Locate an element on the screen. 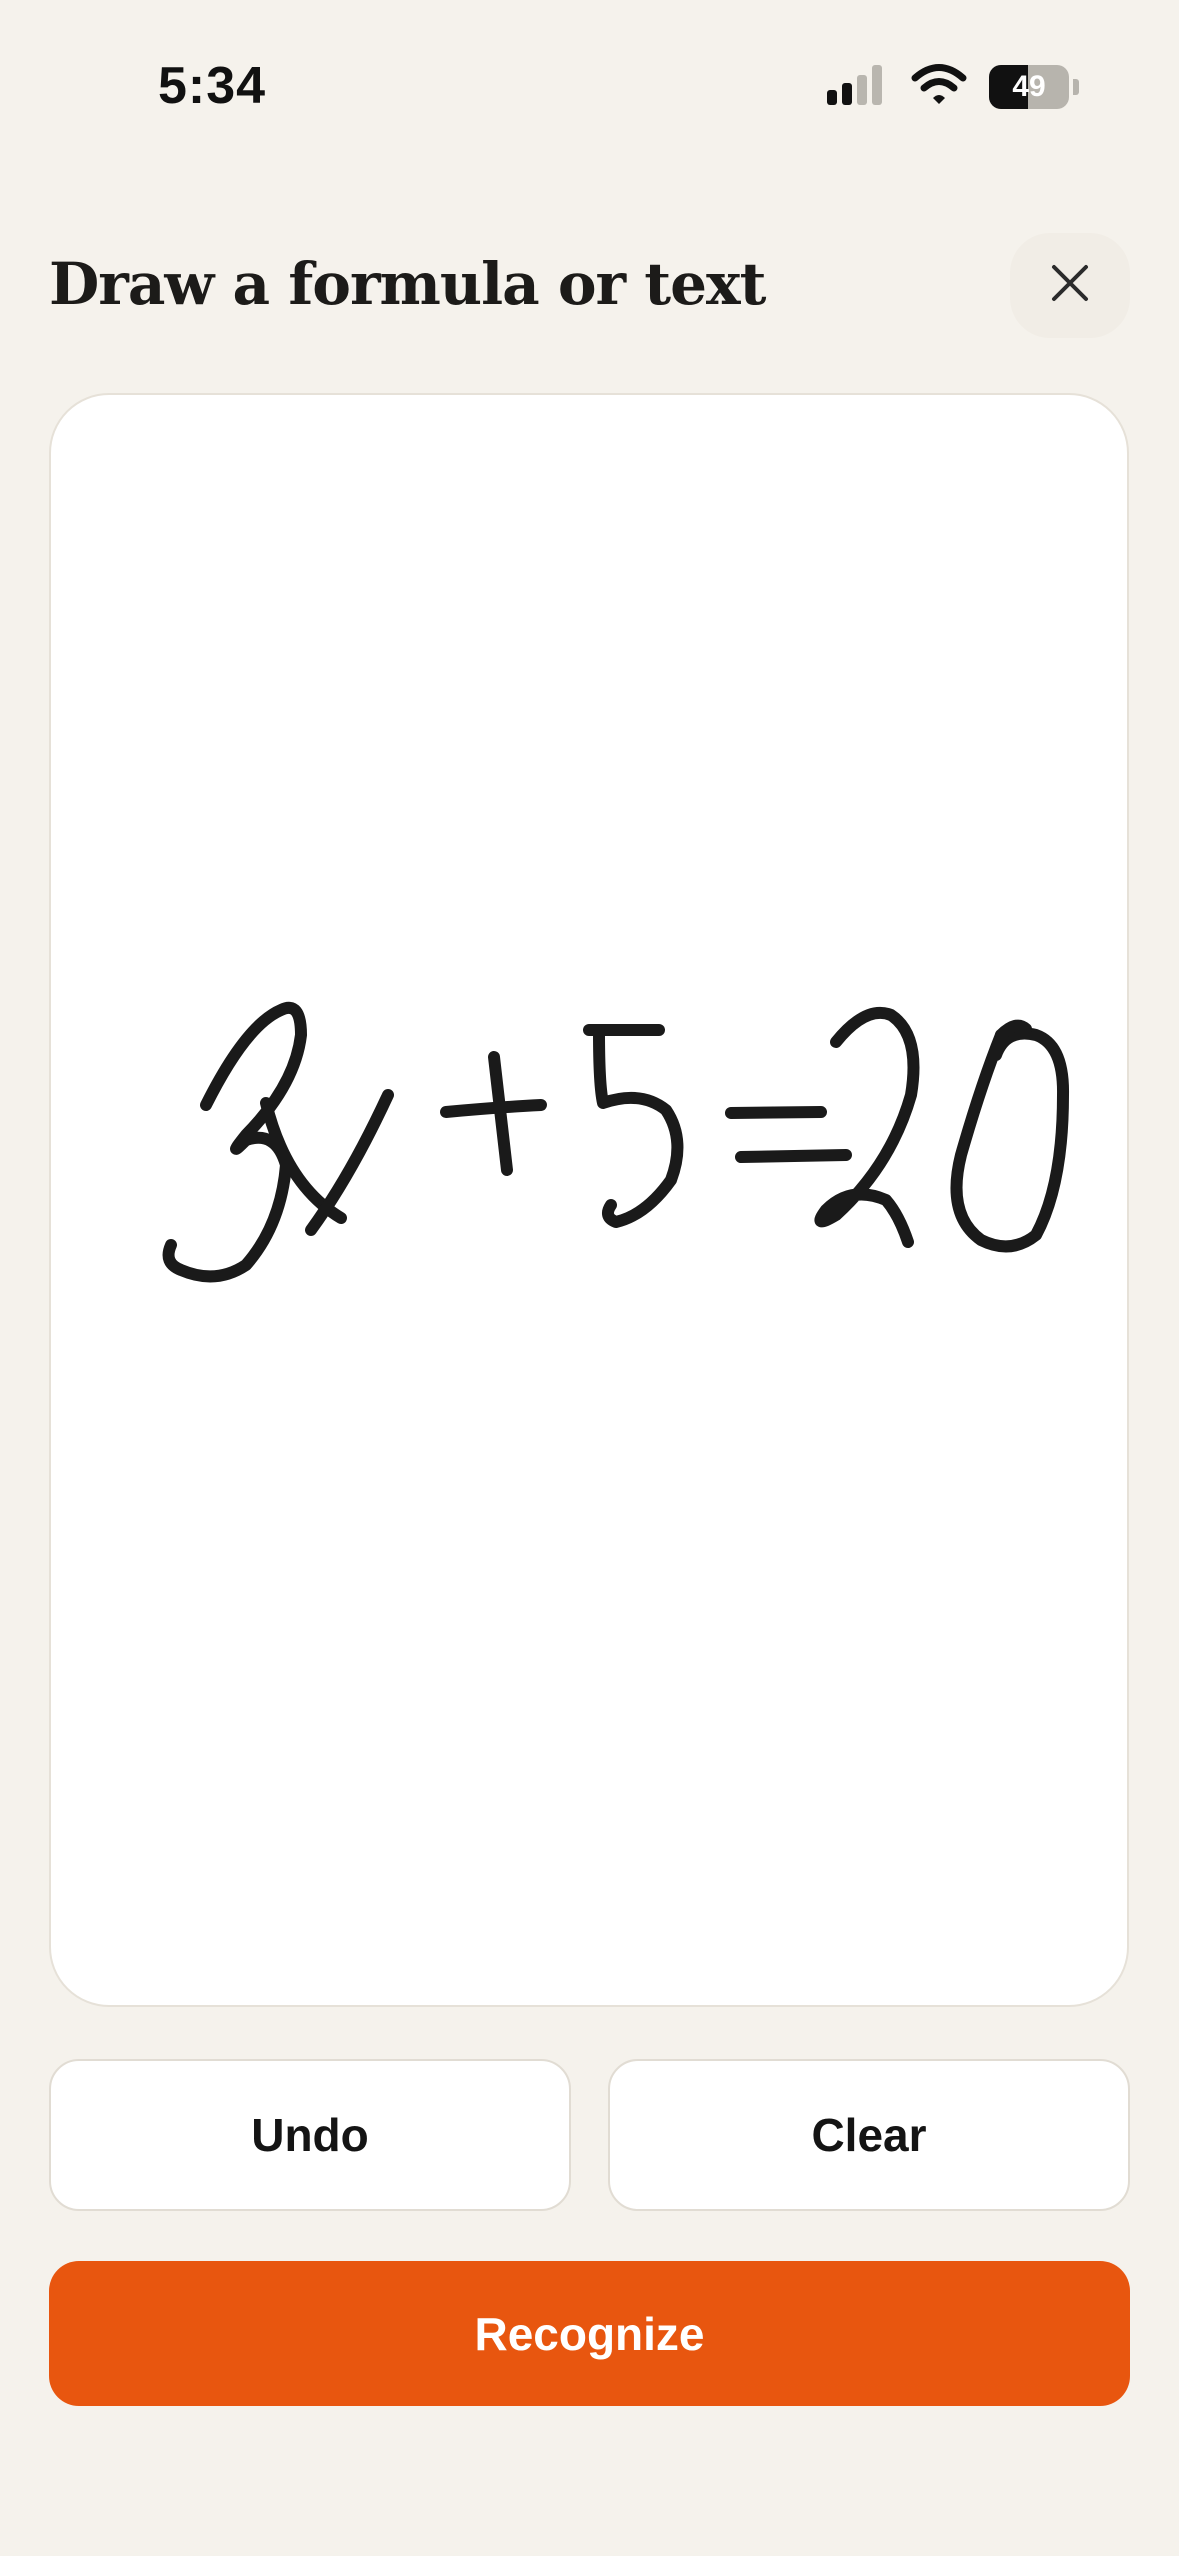  close-icon is located at coordinates (1070, 285).